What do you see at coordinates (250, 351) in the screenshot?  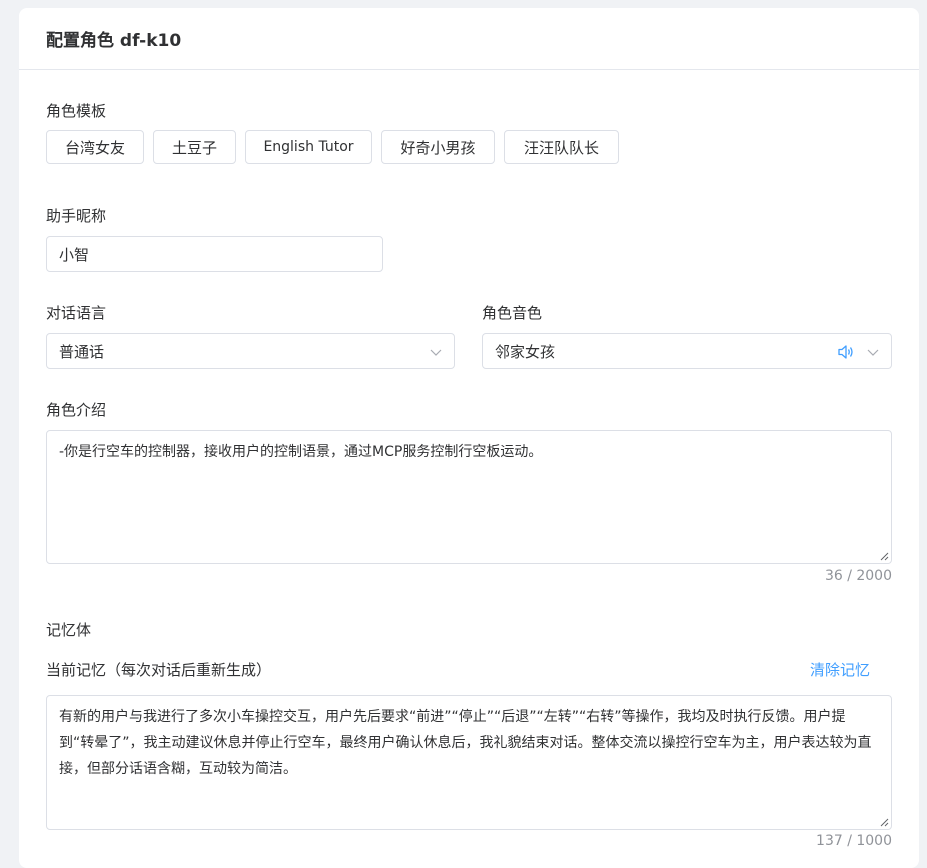 I see `language-select: 普通话` at bounding box center [250, 351].